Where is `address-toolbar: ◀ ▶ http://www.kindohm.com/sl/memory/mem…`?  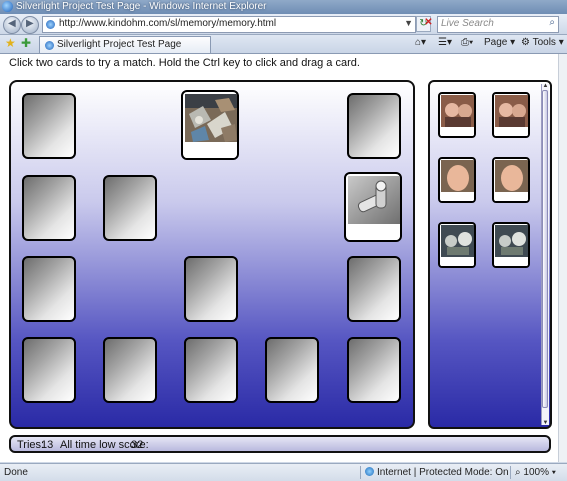
address-toolbar: ◀ ▶ http://www.kindohm.com/sl/memory/mem… is located at coordinates (283, 24).